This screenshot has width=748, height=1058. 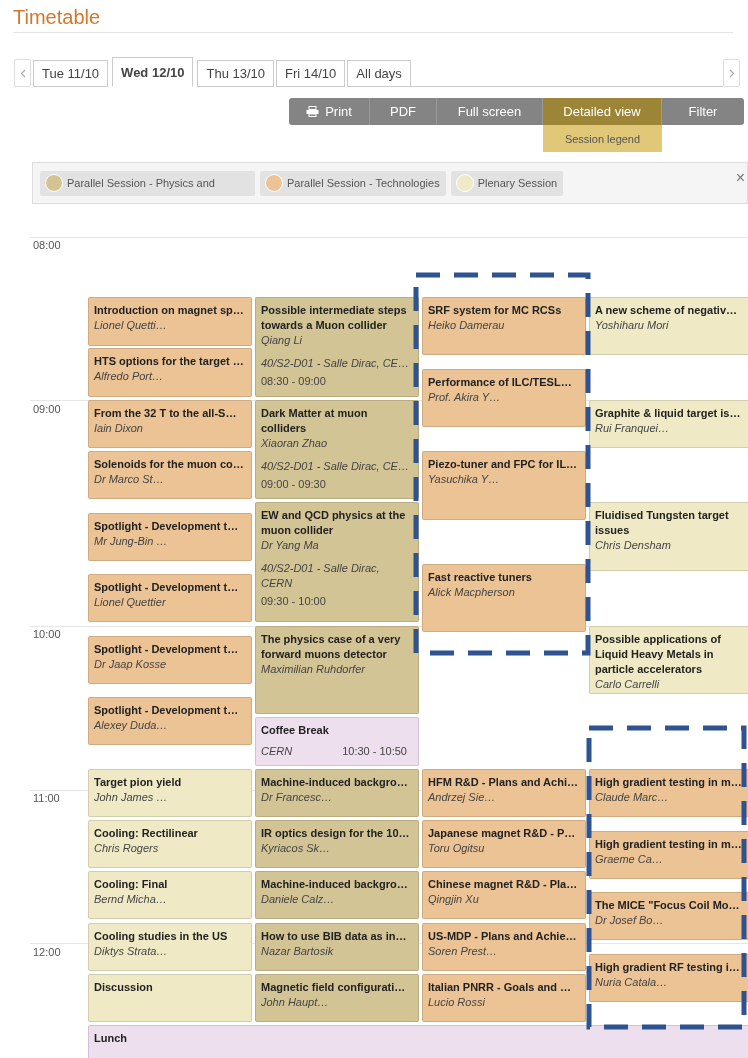 I want to click on session-block: From the 32 T to the all-S… Iain Dixon, so click(x=170, y=424).